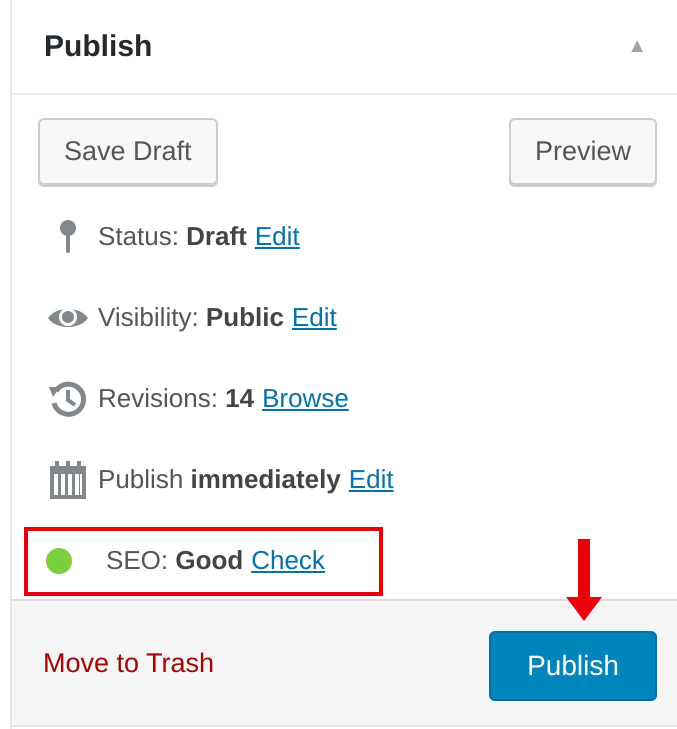  I want to click on history-icon, so click(68, 398).